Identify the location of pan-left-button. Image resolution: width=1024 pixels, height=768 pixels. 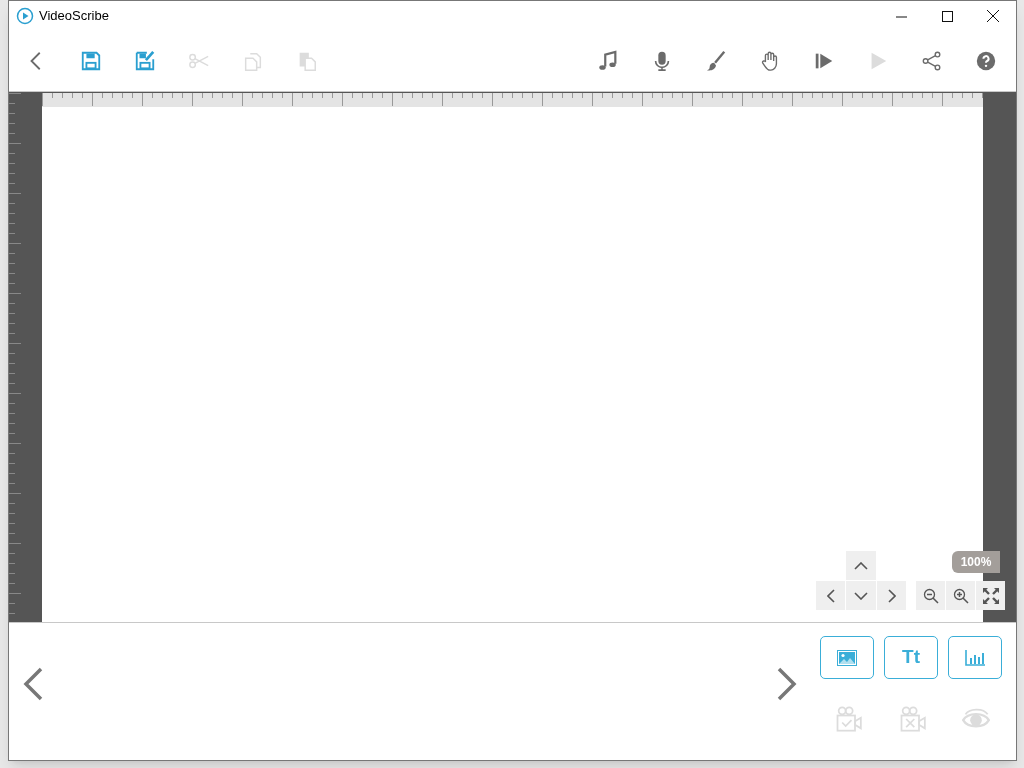
(830, 595).